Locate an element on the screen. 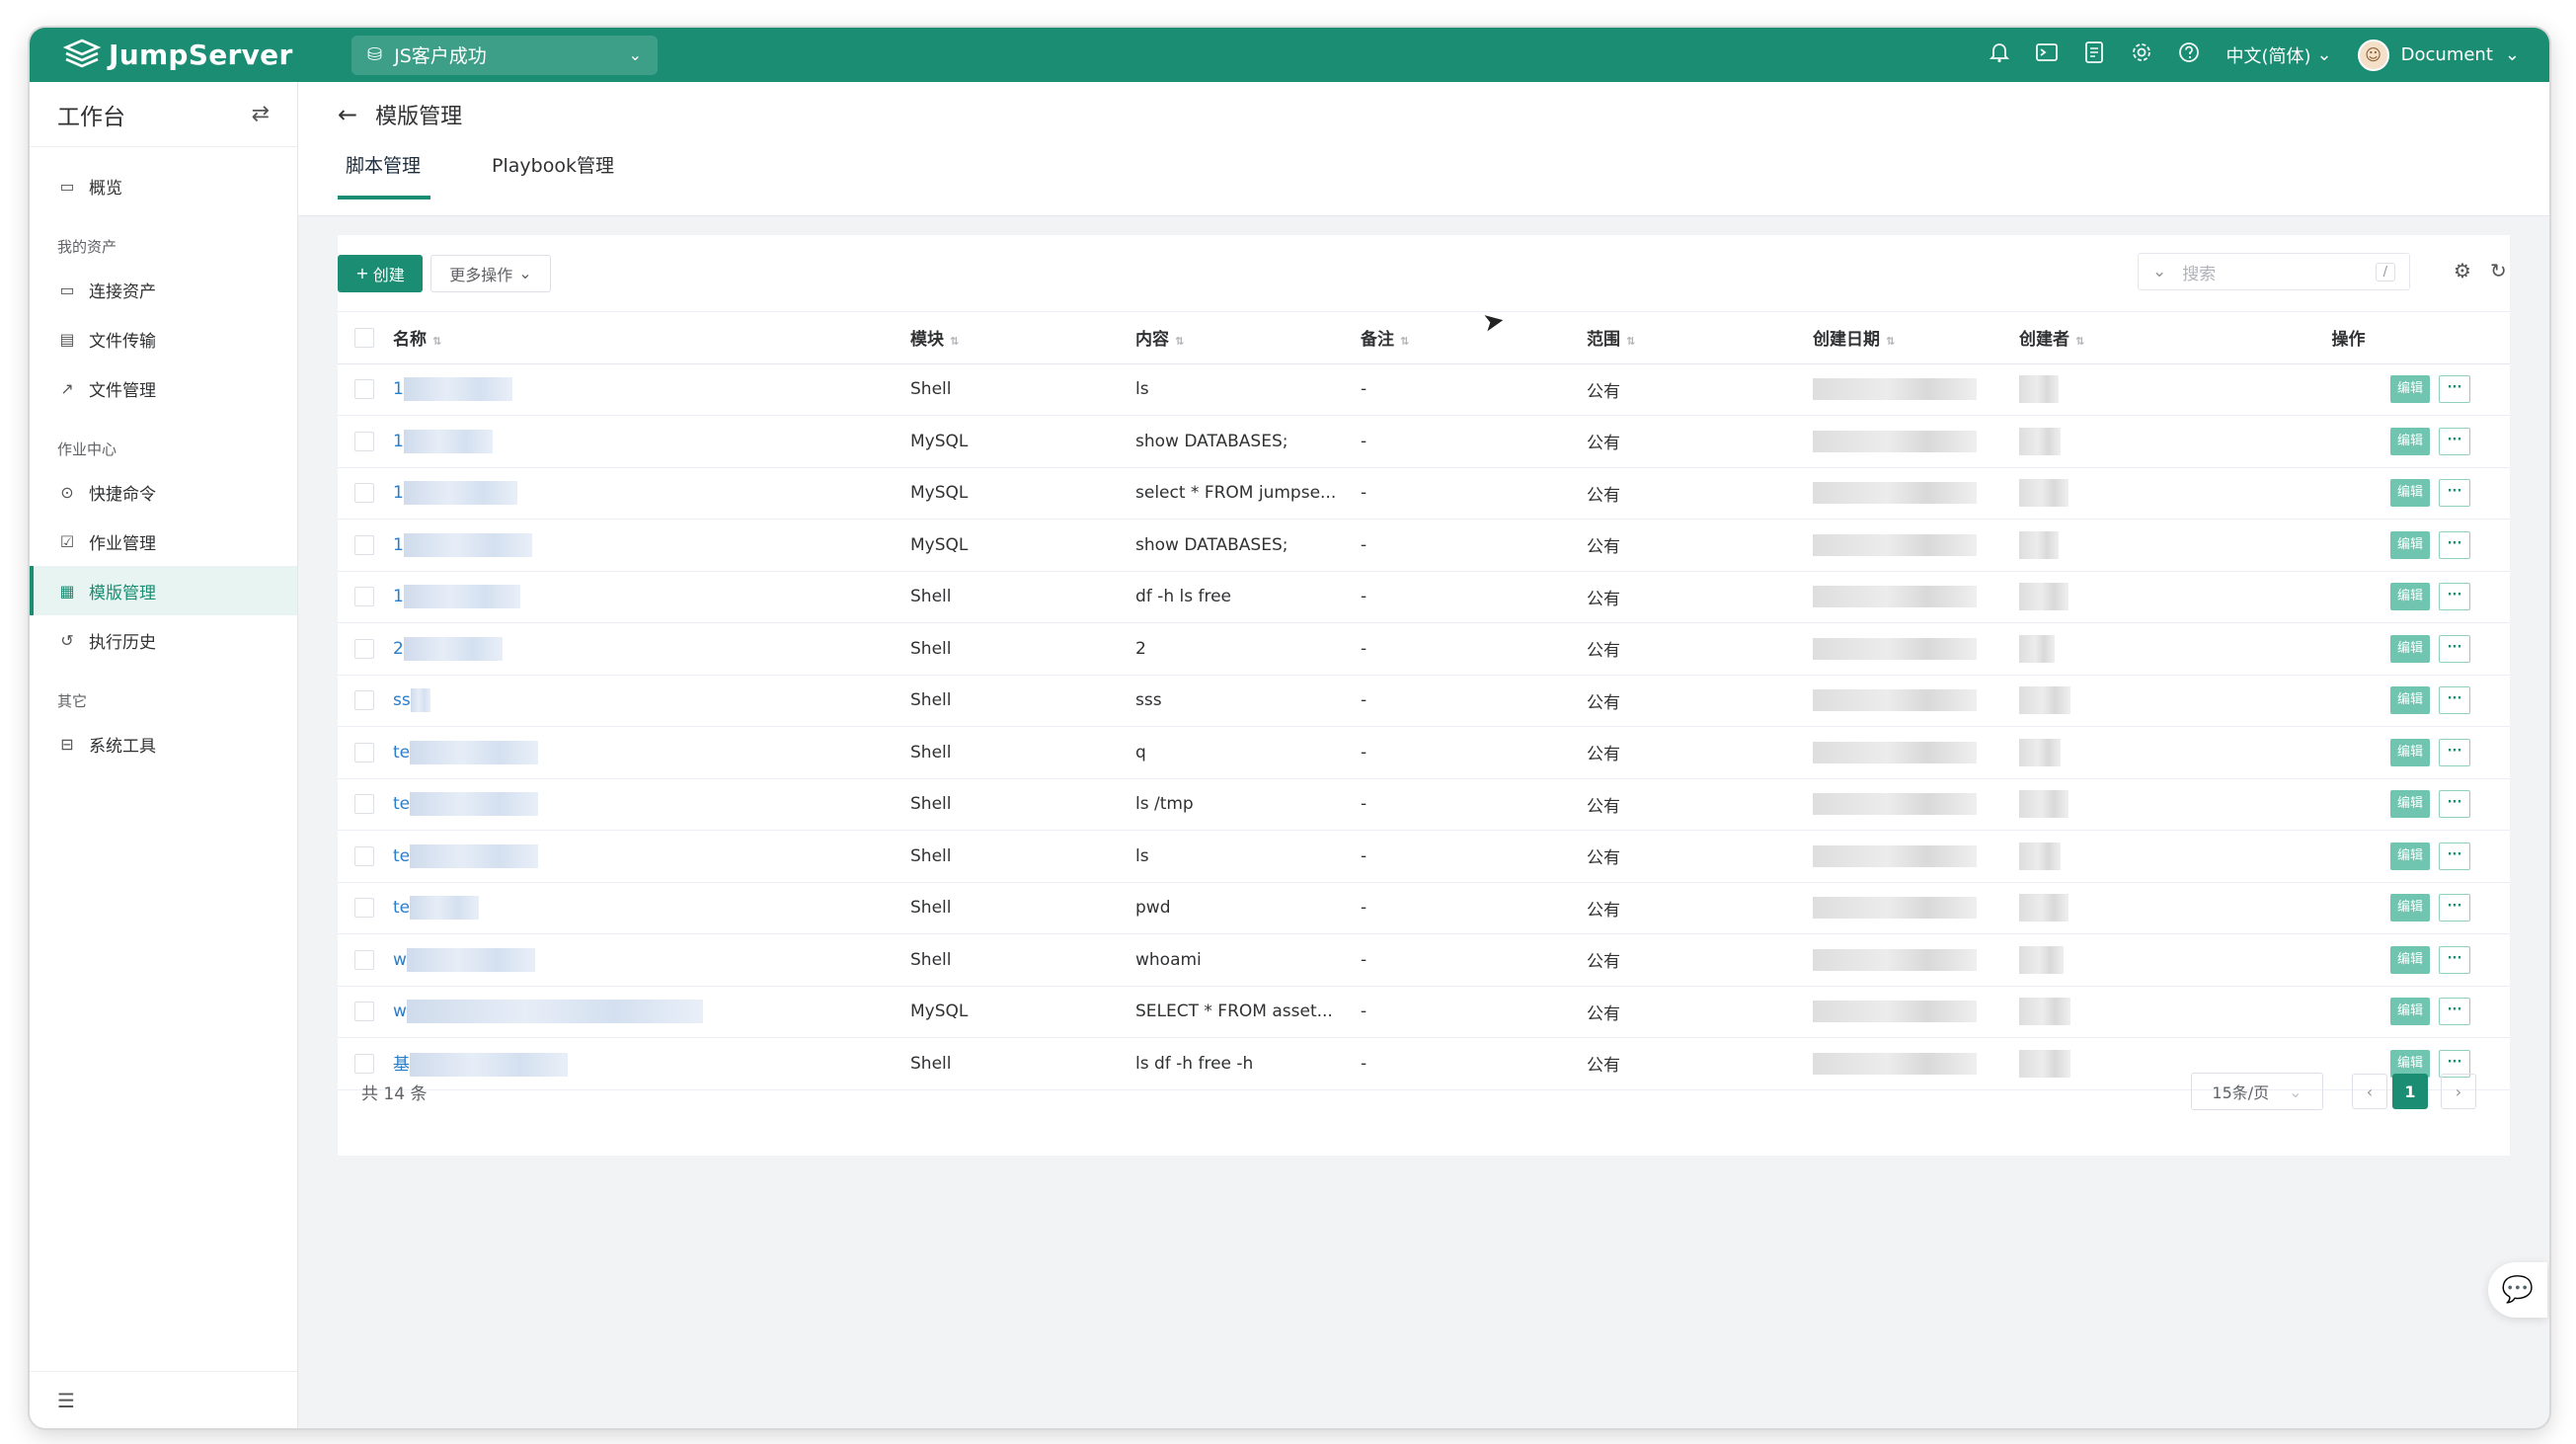 The image size is (2576, 1444). select-all-checkbox is located at coordinates (364, 337).